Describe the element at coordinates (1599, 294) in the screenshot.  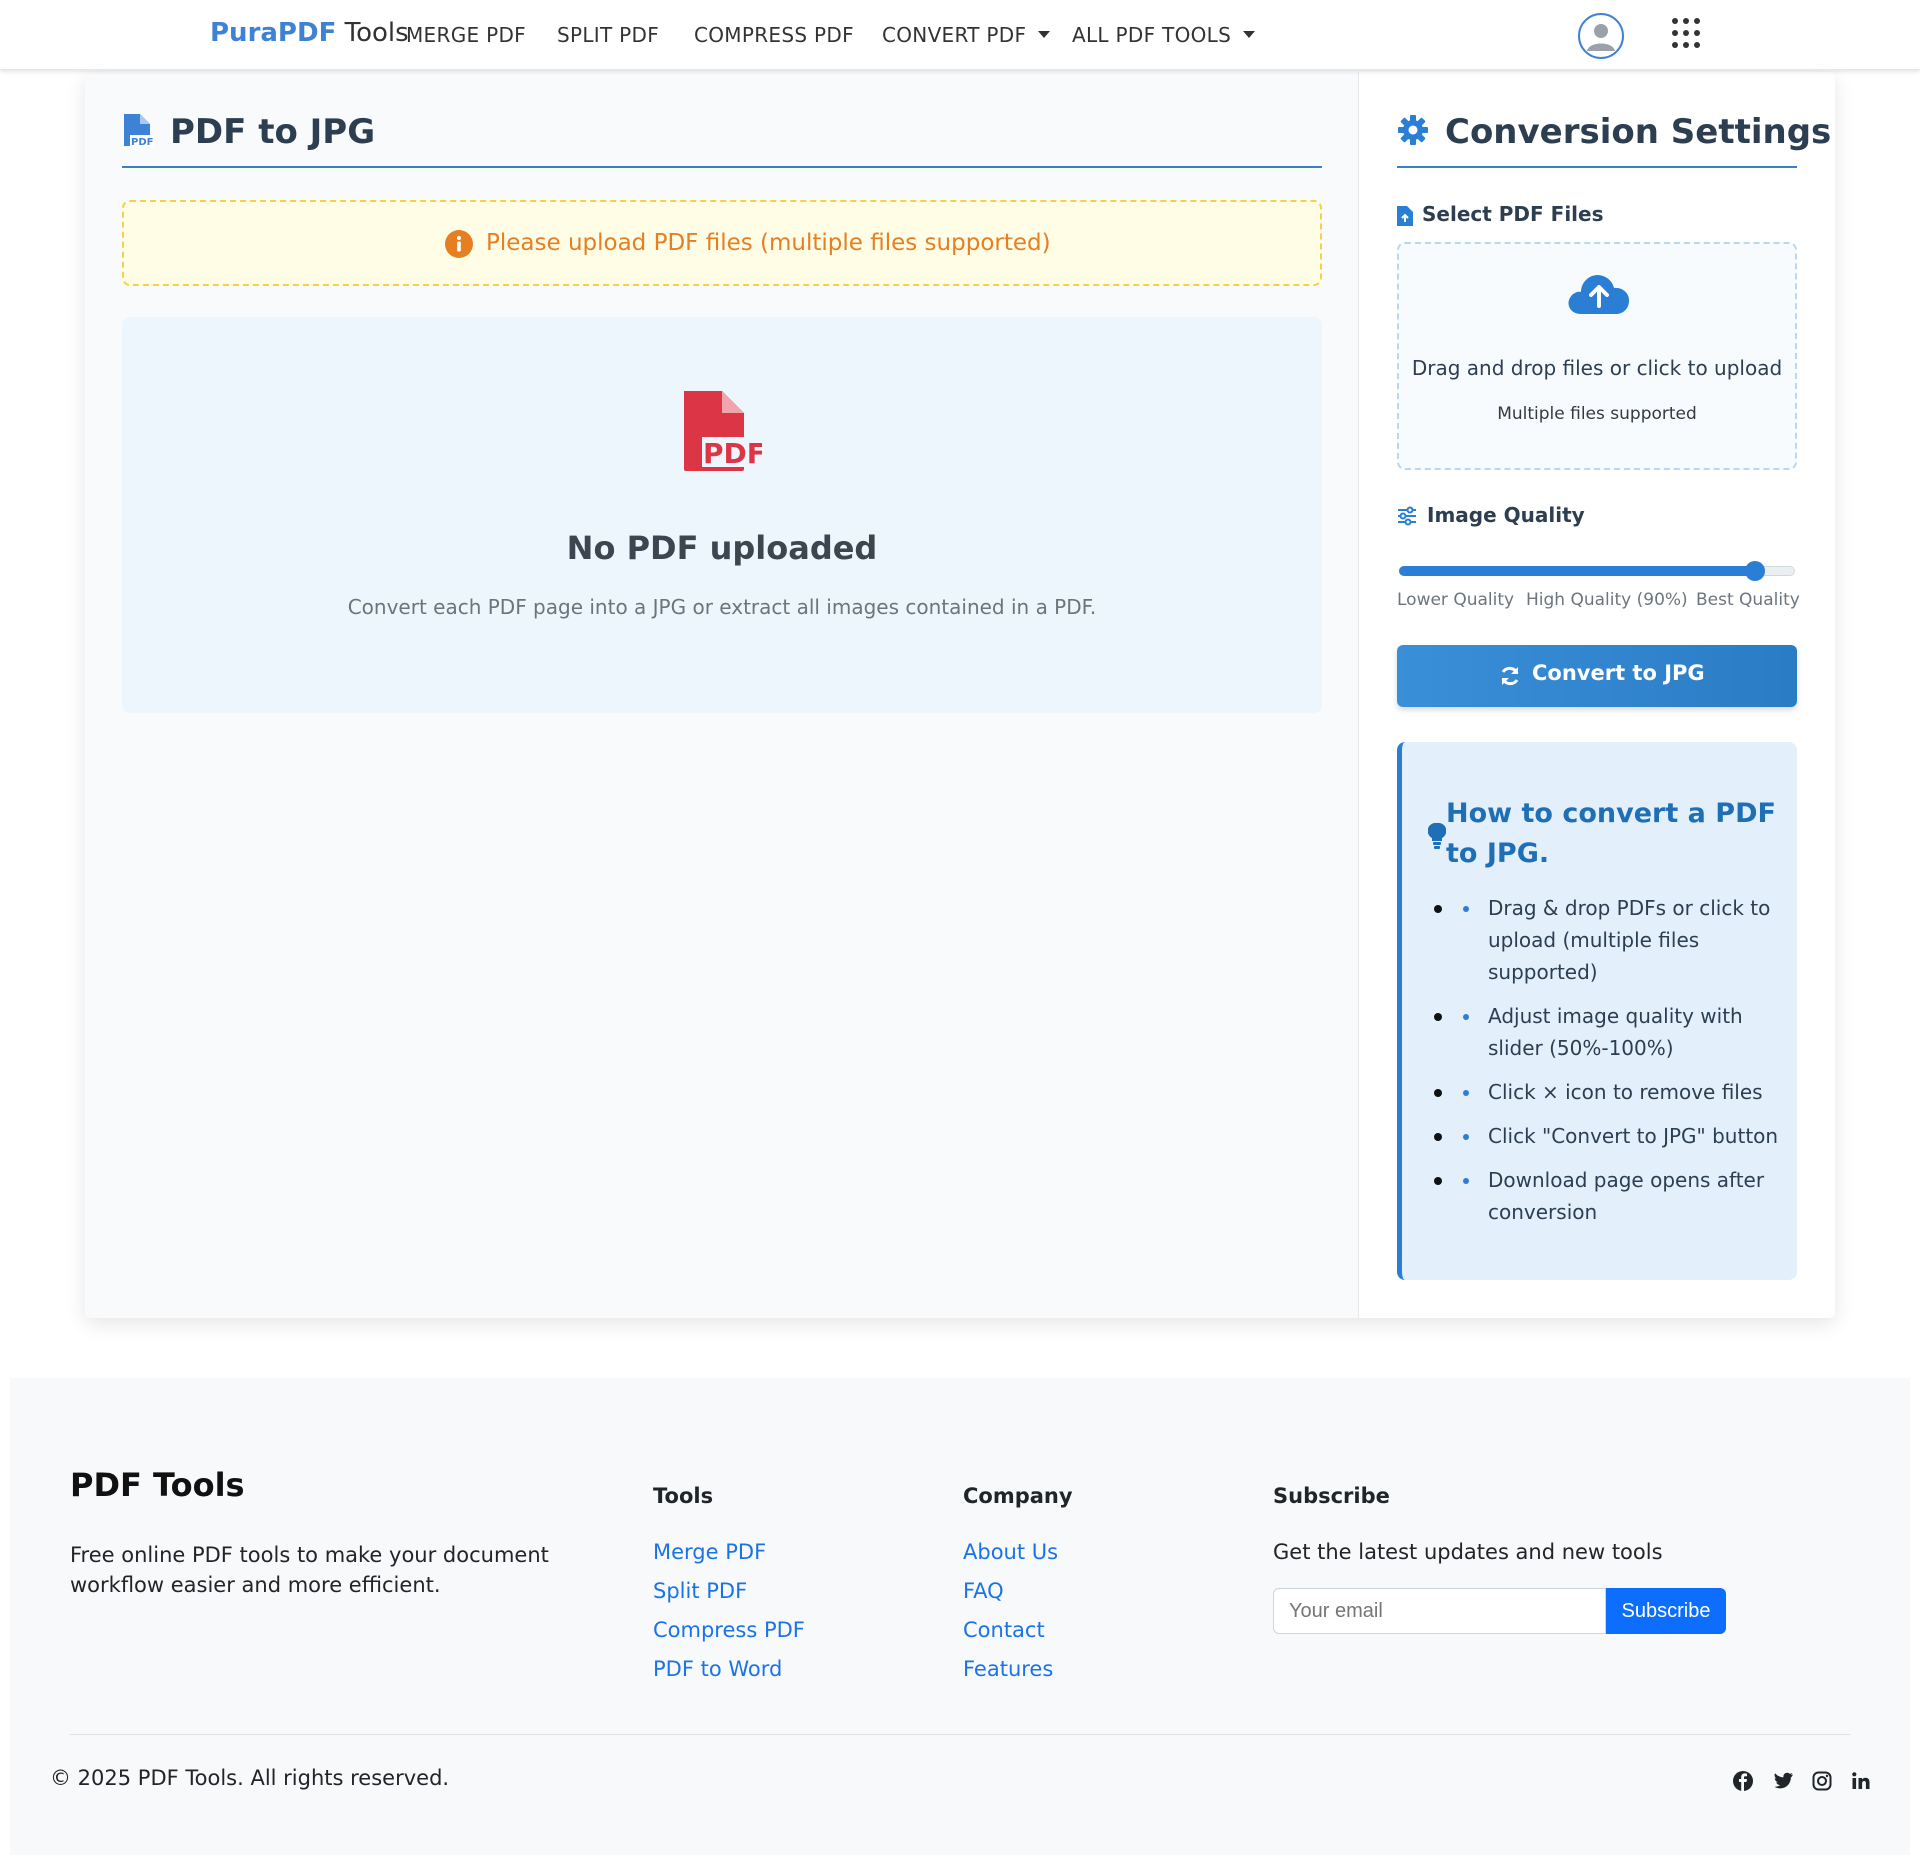
I see `cloud-upload-icon` at that location.